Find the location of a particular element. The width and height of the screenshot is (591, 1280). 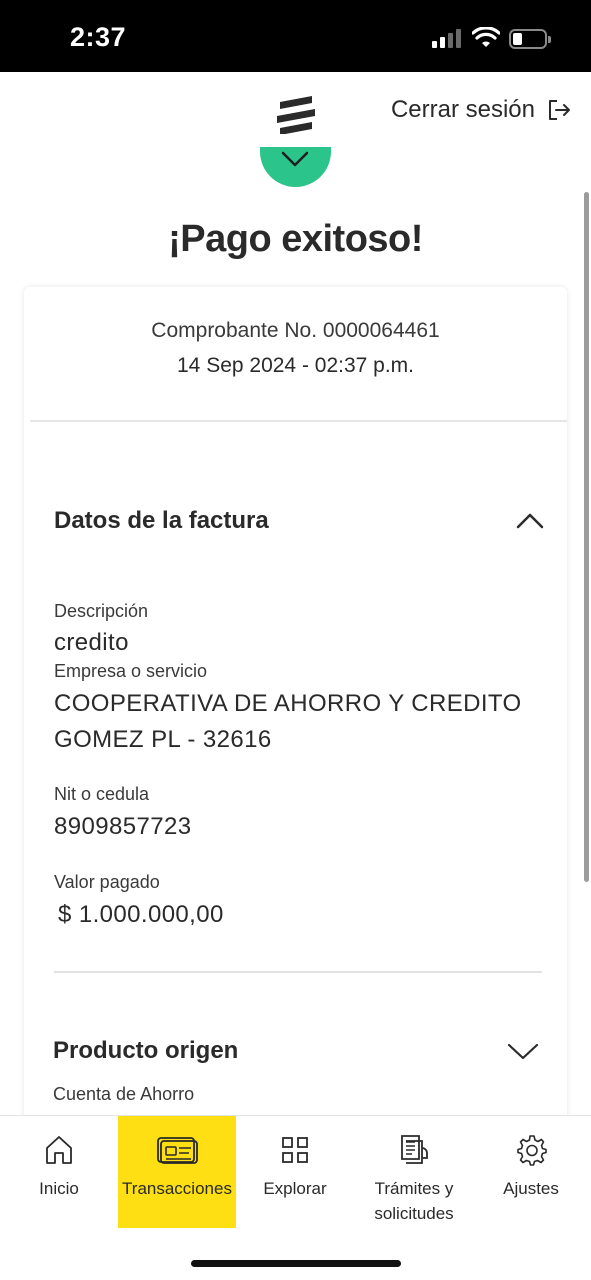

description-value: credito is located at coordinates (91, 642).